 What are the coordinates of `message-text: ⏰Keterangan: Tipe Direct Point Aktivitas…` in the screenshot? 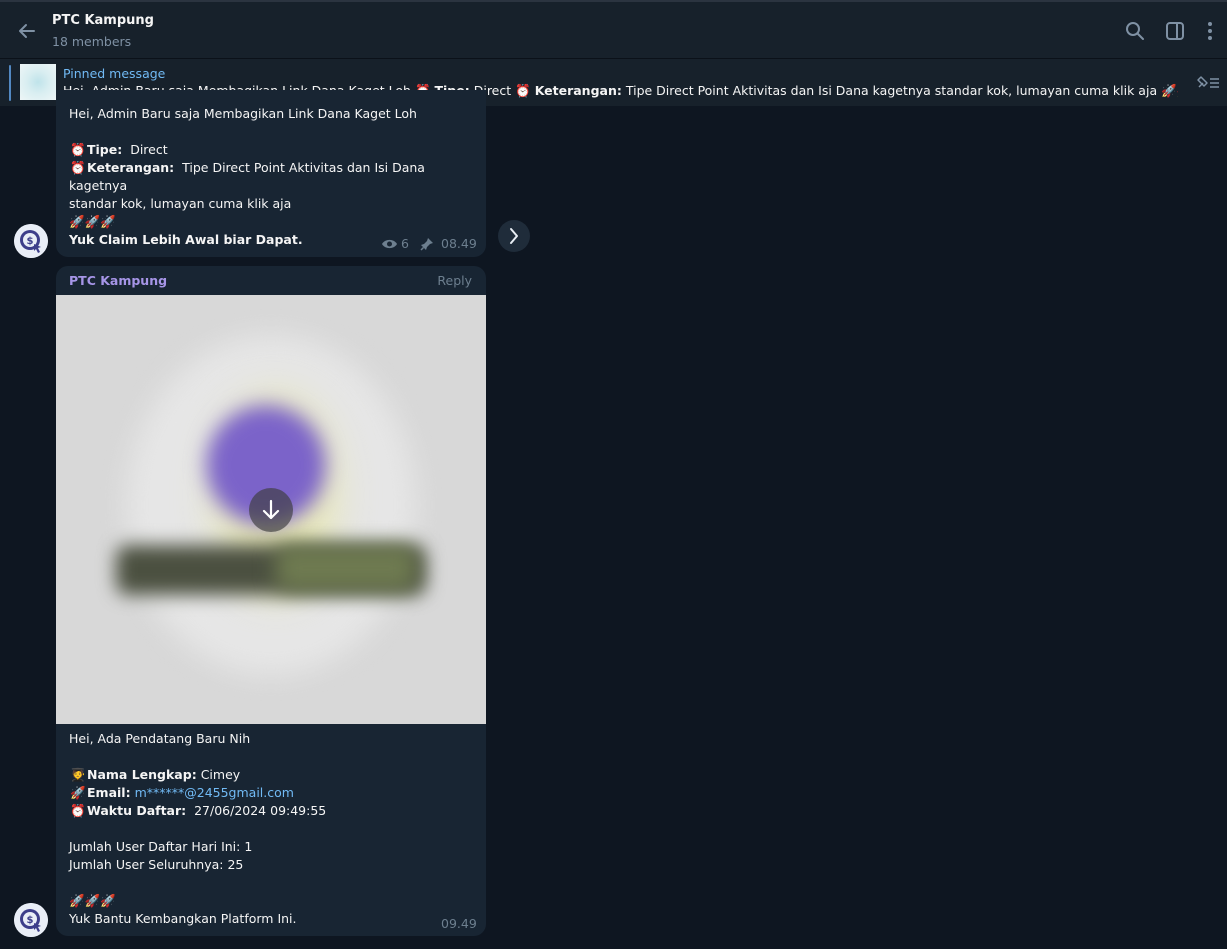 It's located at (247, 185).